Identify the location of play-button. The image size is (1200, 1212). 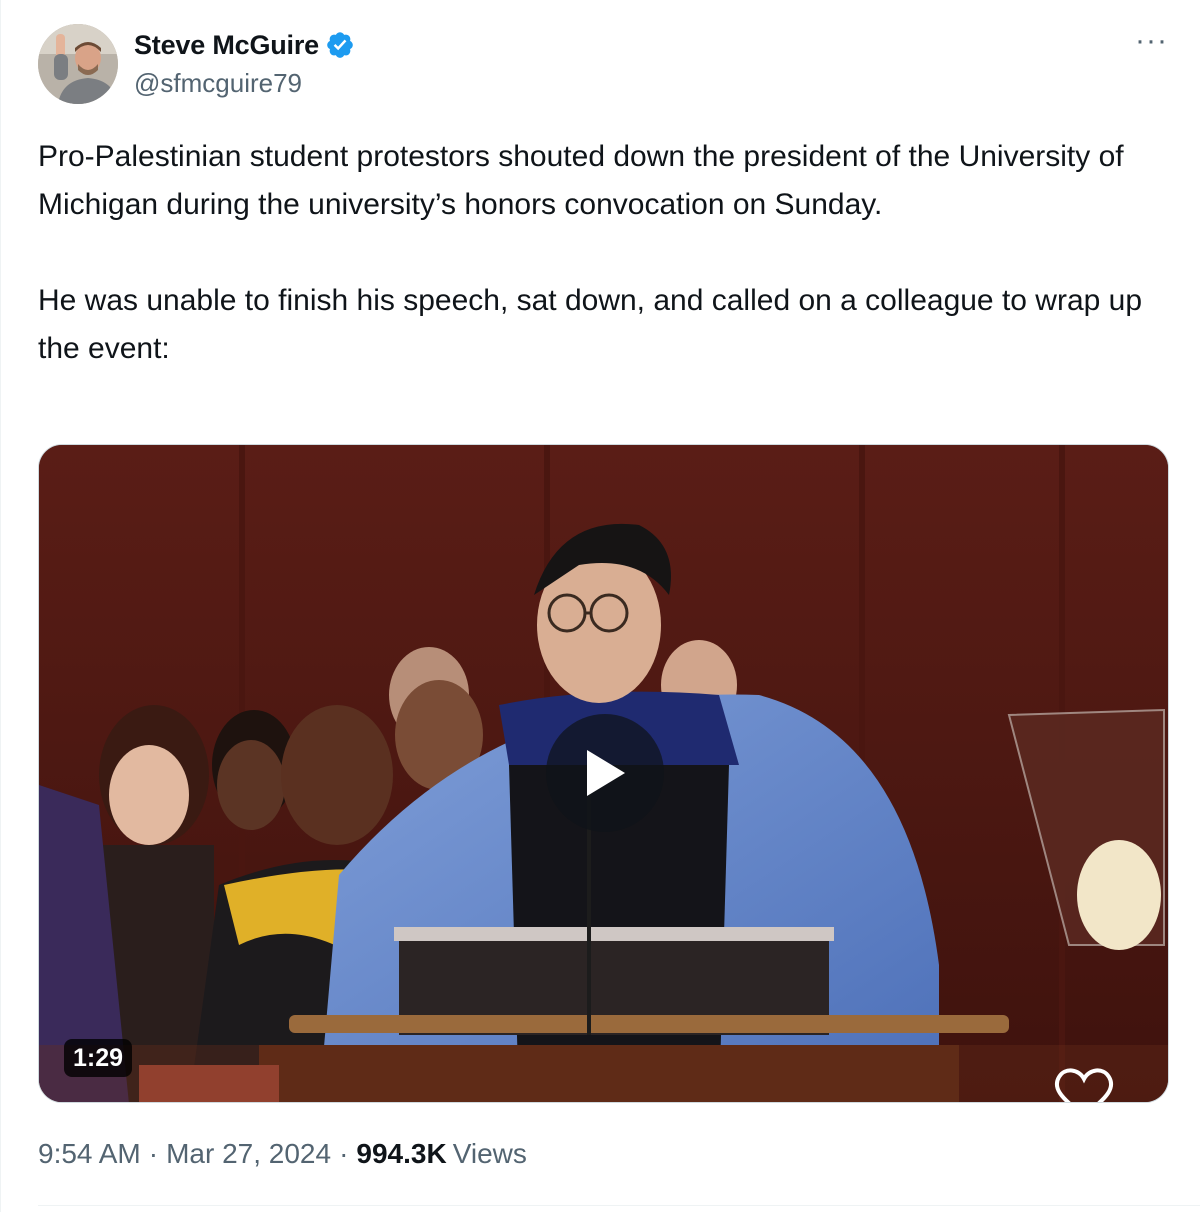
(605, 773).